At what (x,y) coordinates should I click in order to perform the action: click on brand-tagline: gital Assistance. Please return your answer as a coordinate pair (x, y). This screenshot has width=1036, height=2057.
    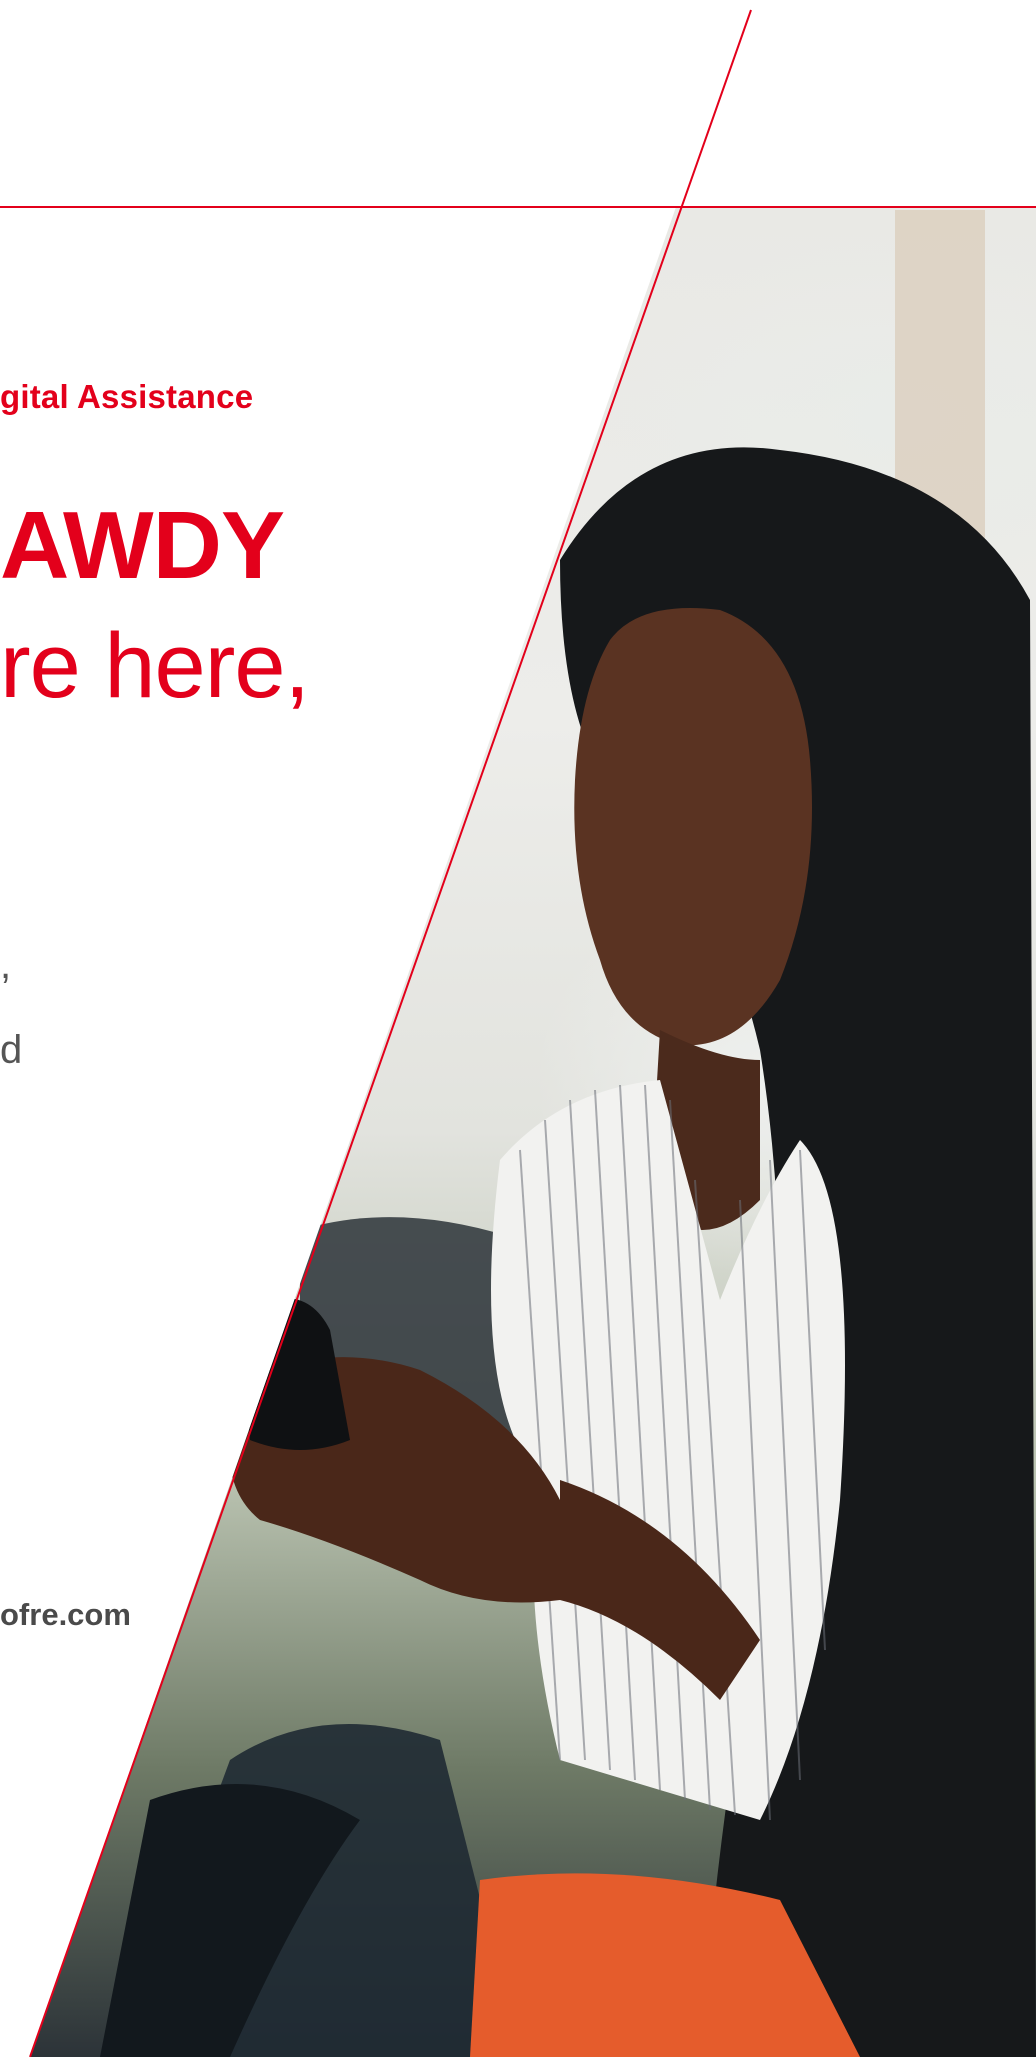
    Looking at the image, I should click on (127, 396).